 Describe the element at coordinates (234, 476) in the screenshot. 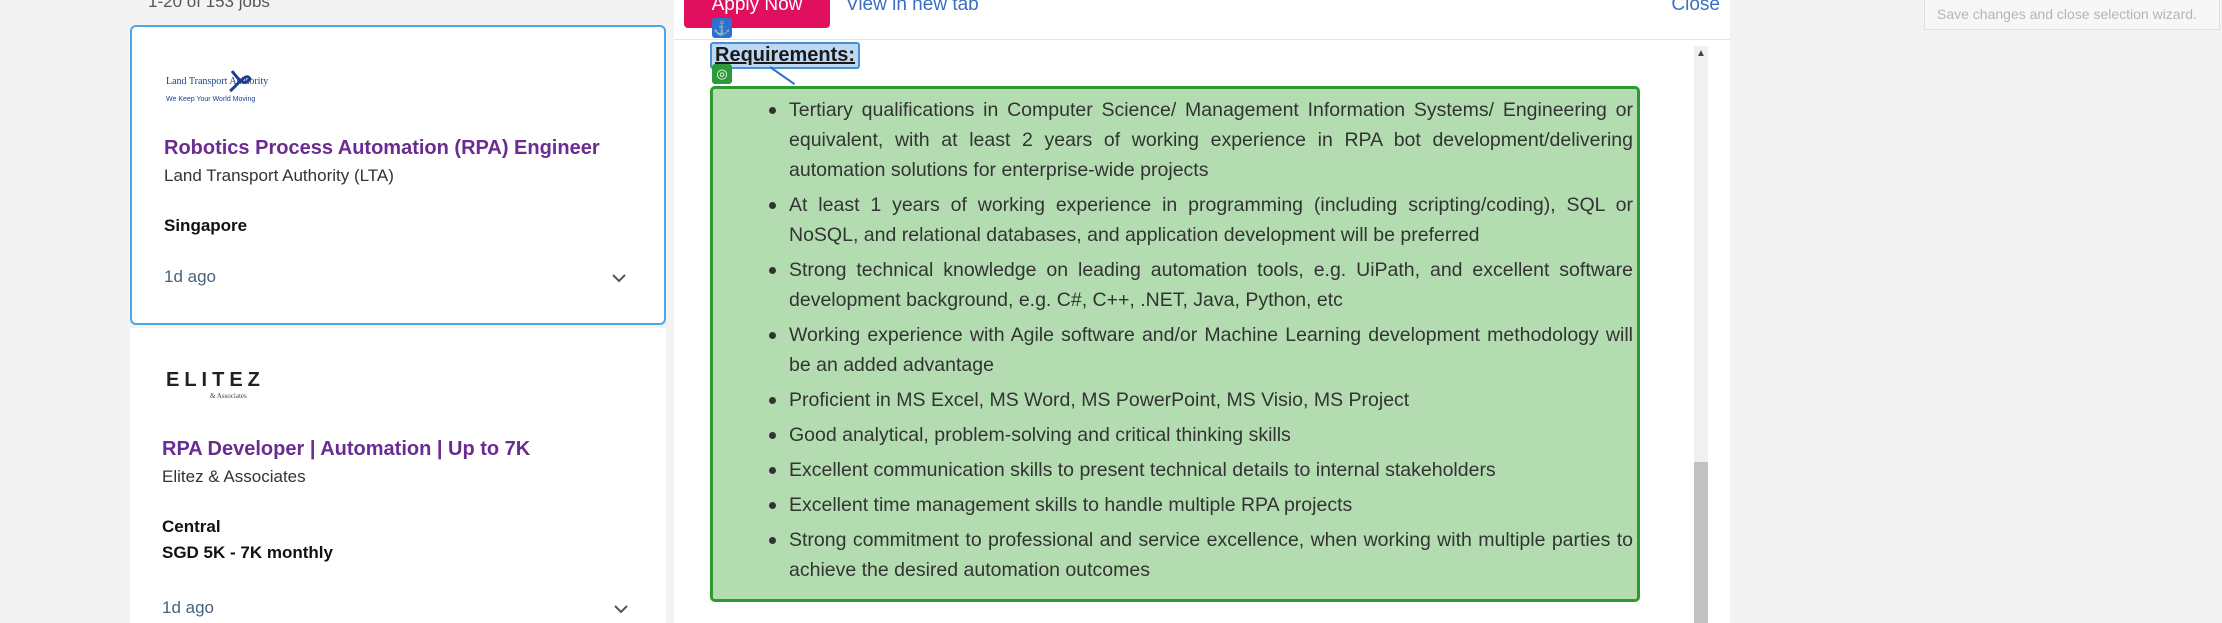

I see `company-name: Elitez & Associates` at that location.